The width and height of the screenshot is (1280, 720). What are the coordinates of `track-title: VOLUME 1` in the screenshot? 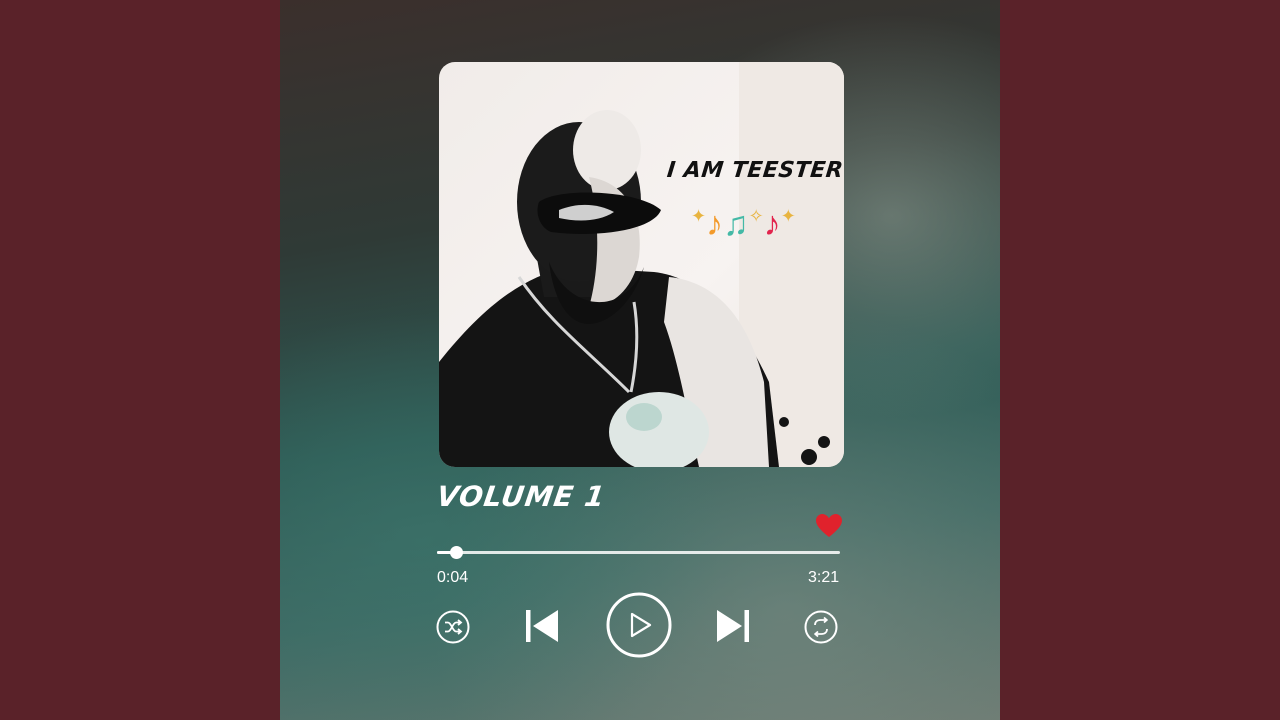 It's located at (521, 496).